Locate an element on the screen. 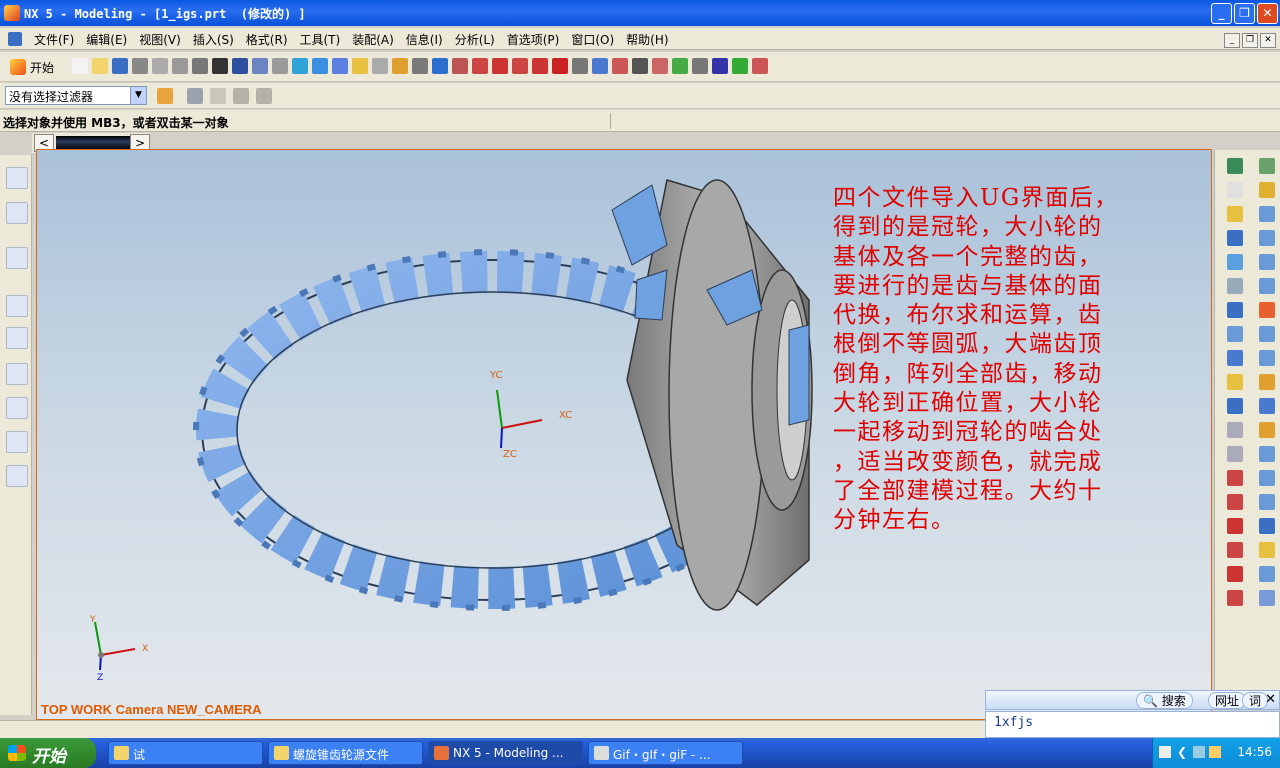  maximize-button: ❐ is located at coordinates (1244, 13).